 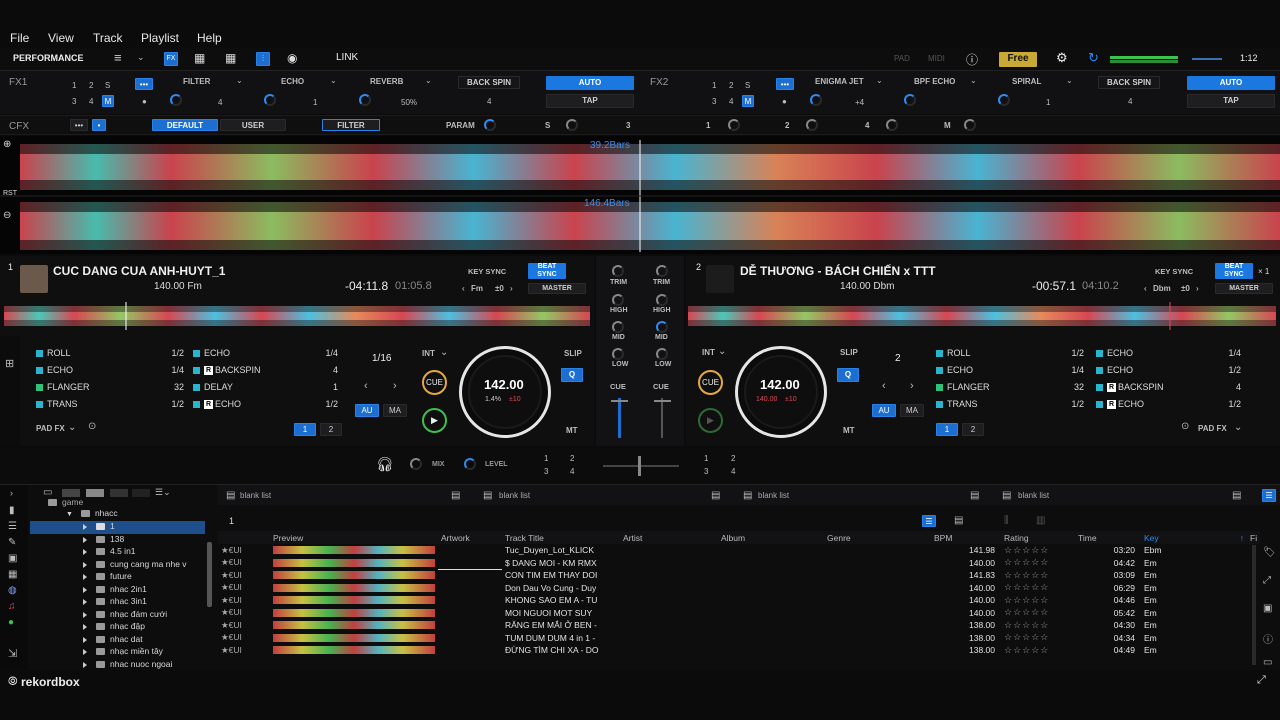 I want to click on deck2-pad-4: TRANS 1/2, so click(x=1010, y=404).